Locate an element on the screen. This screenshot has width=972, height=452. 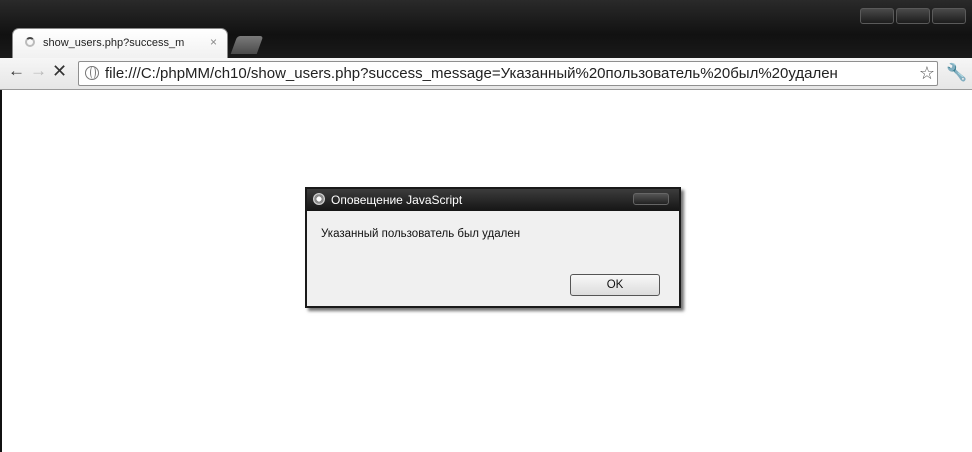
ok-button: OK is located at coordinates (615, 285).